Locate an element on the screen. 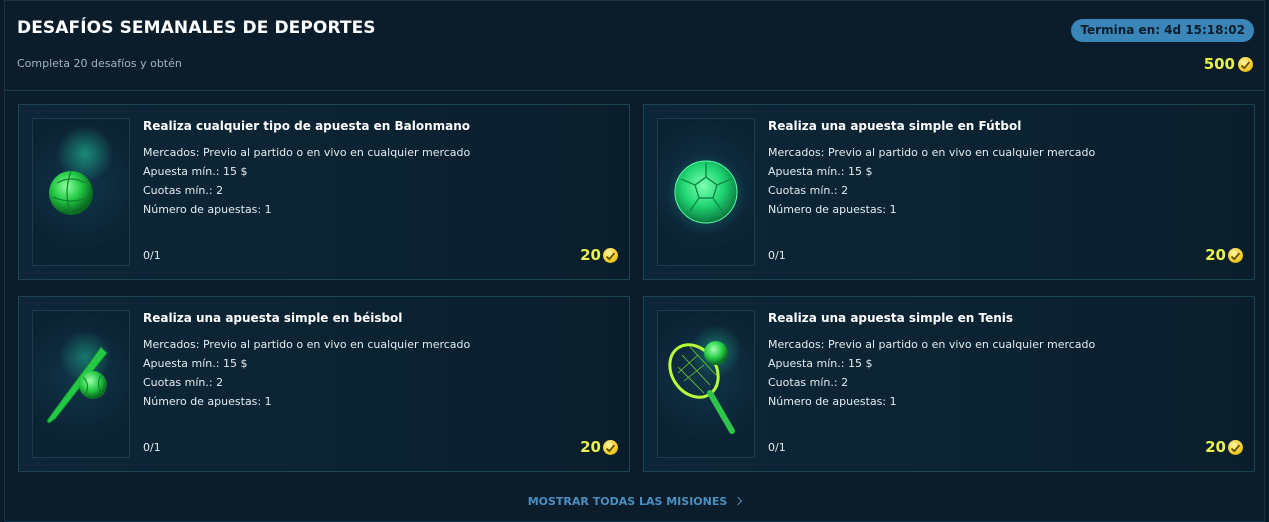  show-all-missions-link: MOSTRAR TODAS LAS MISIONES is located at coordinates (634, 501).